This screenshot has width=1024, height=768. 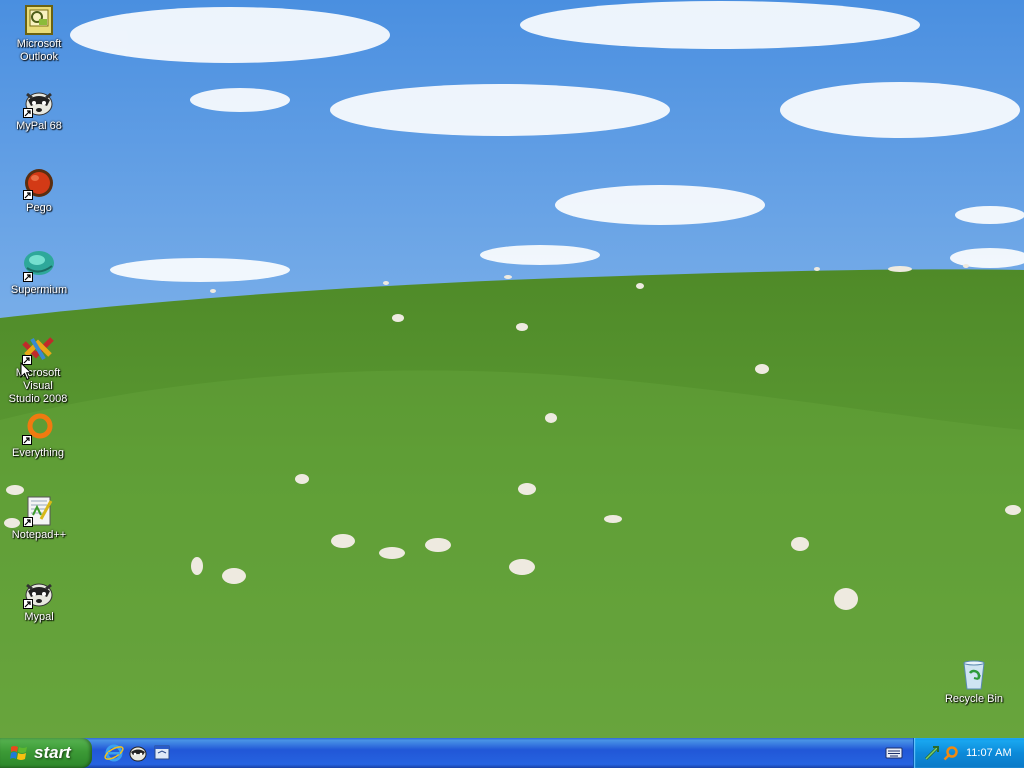 I want to click on desktop-icon-label: Studio 2008, so click(x=38, y=399).